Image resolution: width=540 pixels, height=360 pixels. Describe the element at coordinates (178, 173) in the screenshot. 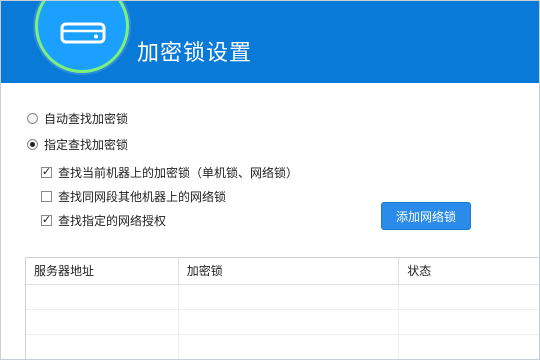

I see `search-local-label: 查找当前机器上的加密锁（单机锁、网络锁）` at that location.